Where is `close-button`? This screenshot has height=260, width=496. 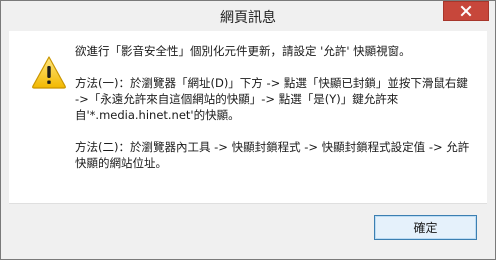
close-button is located at coordinates (466, 11).